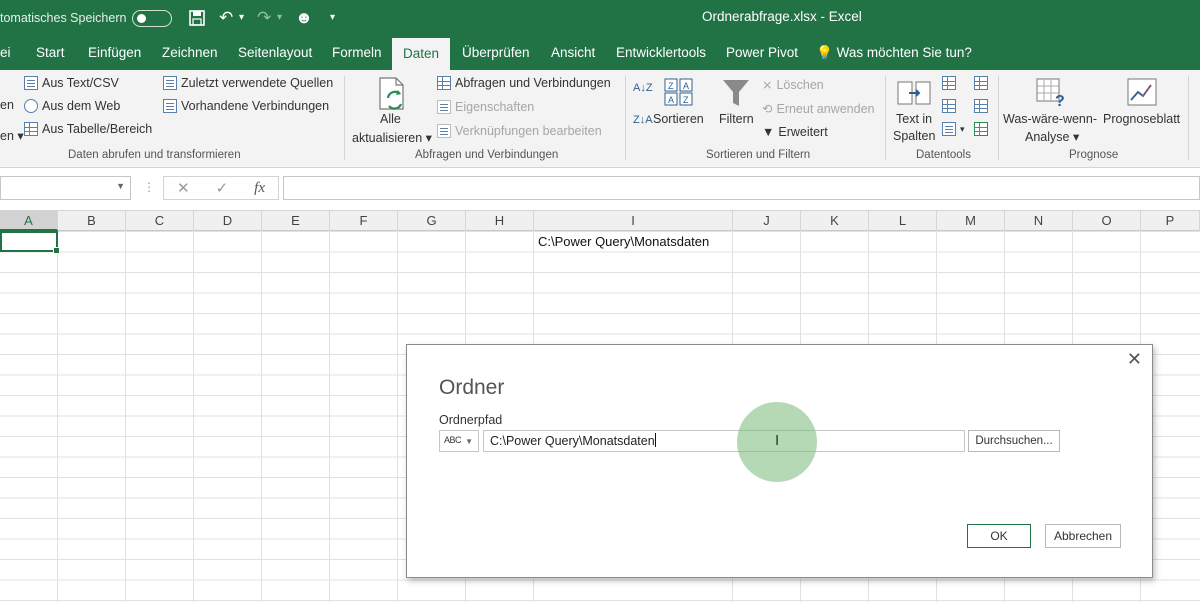  Describe the element at coordinates (1141, 119) in the screenshot. I see `forecast-sheet-label: Prognoseblatt` at that location.